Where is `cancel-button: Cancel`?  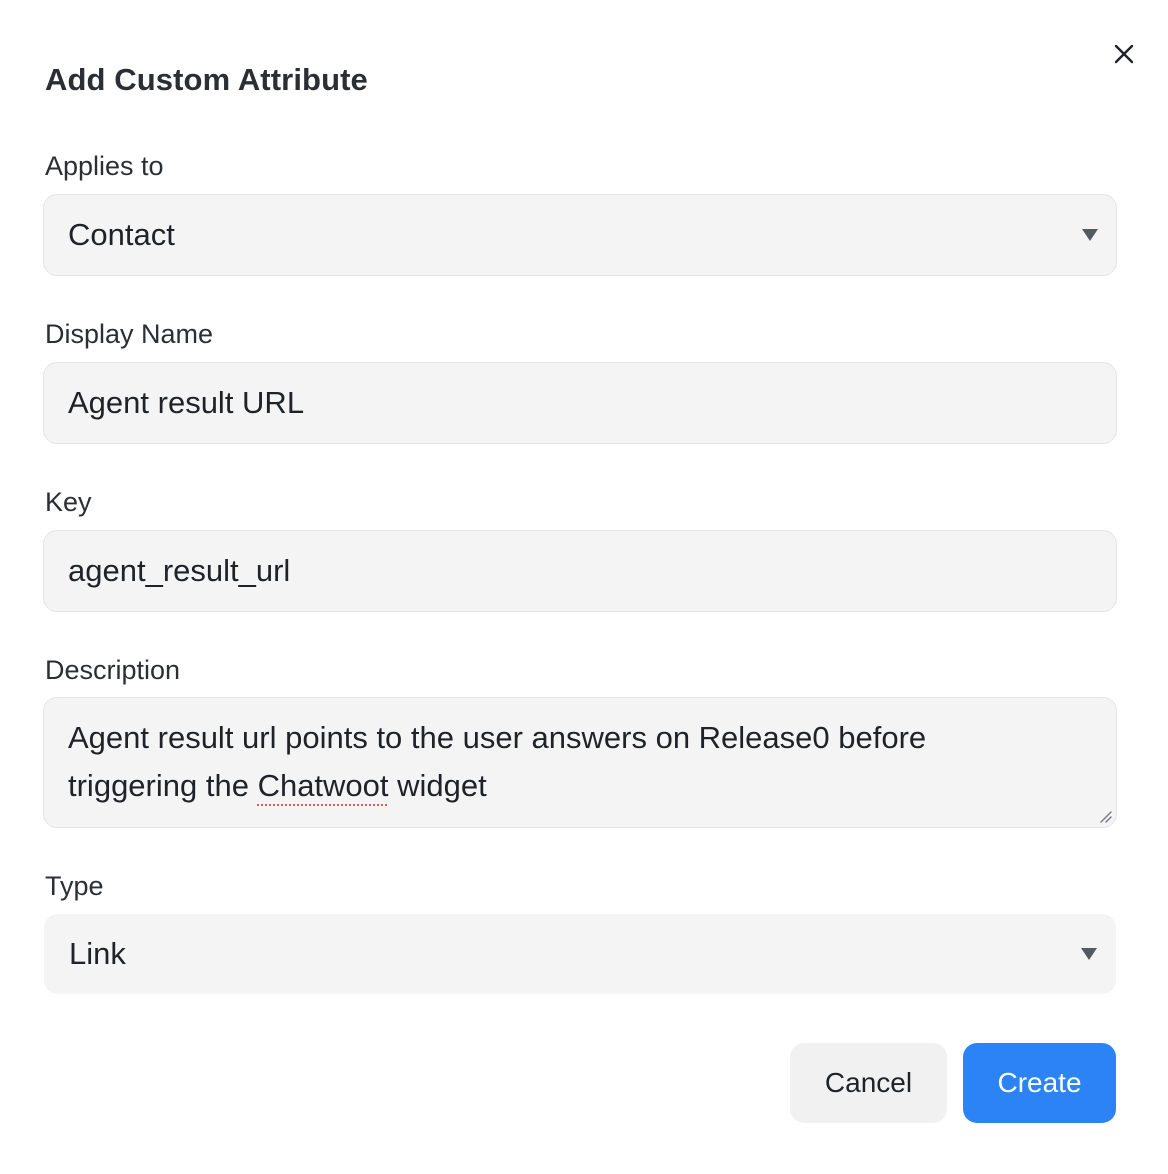 cancel-button: Cancel is located at coordinates (868, 1083).